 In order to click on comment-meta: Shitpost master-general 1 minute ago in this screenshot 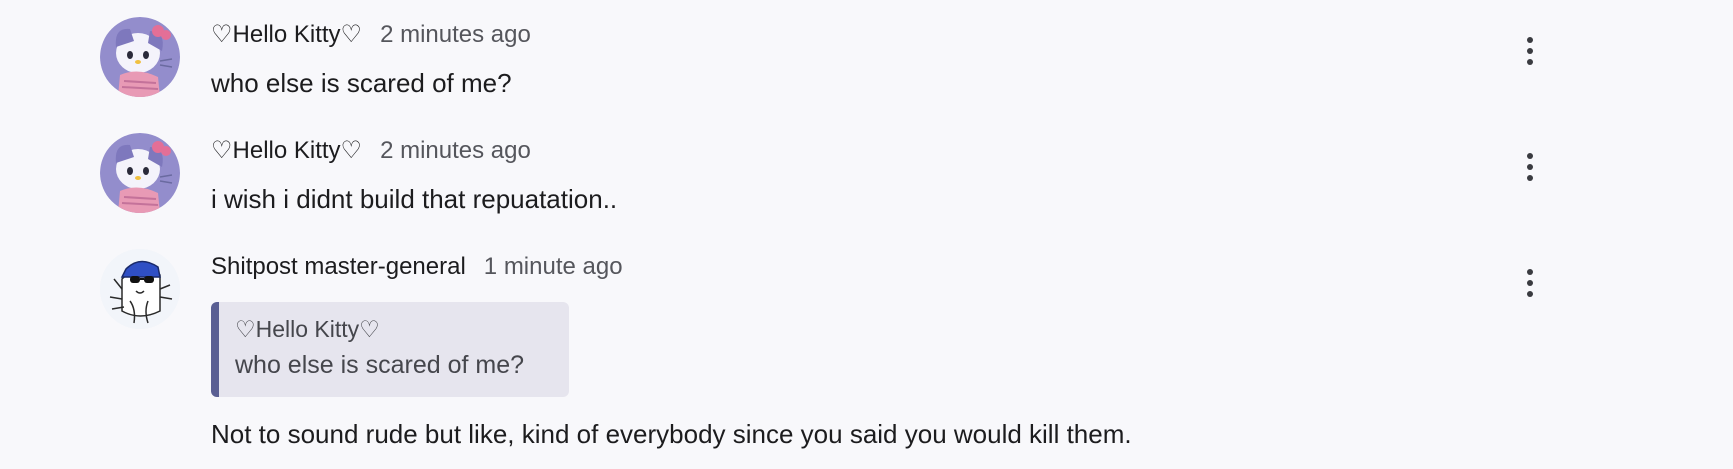, I will do `click(417, 267)`.